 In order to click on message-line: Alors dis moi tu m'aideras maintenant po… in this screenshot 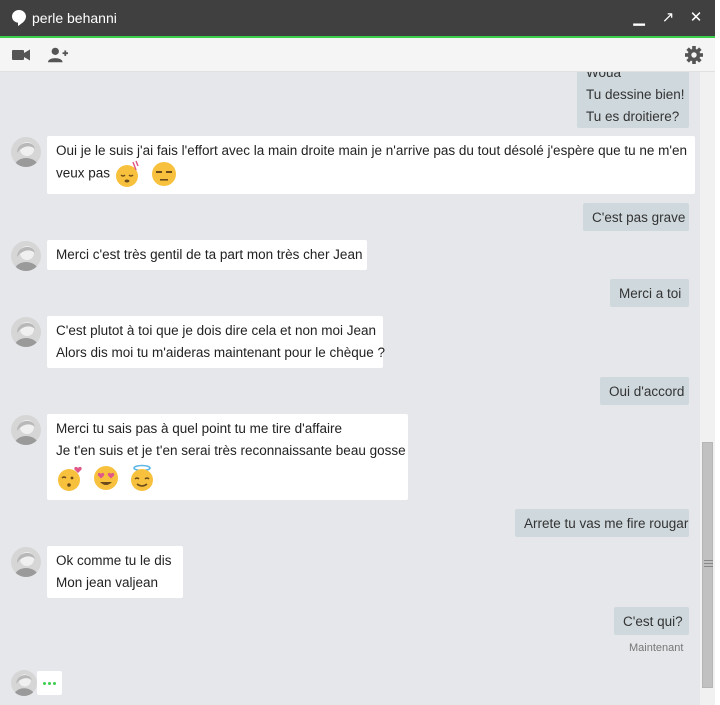, I will do `click(221, 352)`.